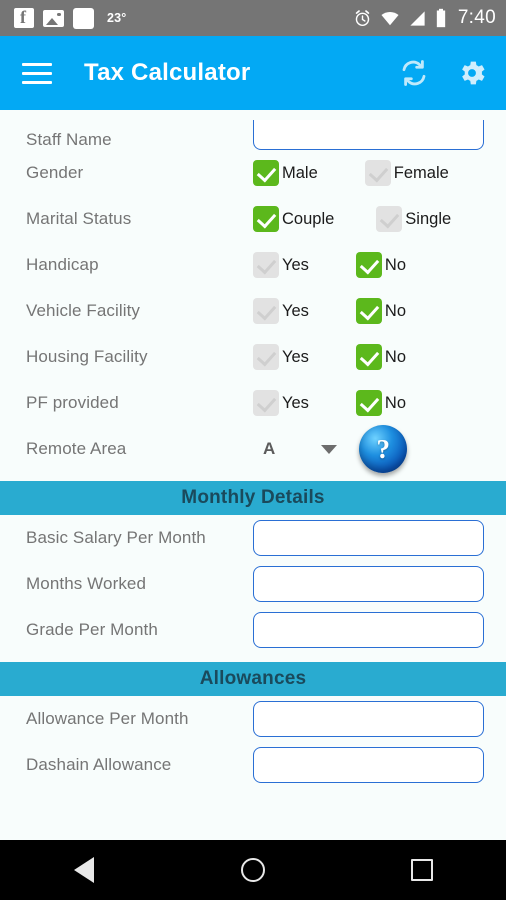  I want to click on controls-grade-per-month, so click(379, 630).